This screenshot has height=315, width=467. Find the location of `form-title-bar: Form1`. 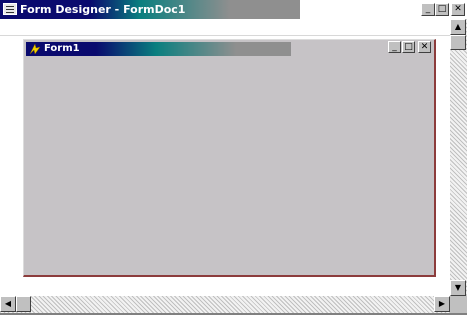

form-title-bar: Form1 is located at coordinates (229, 49).